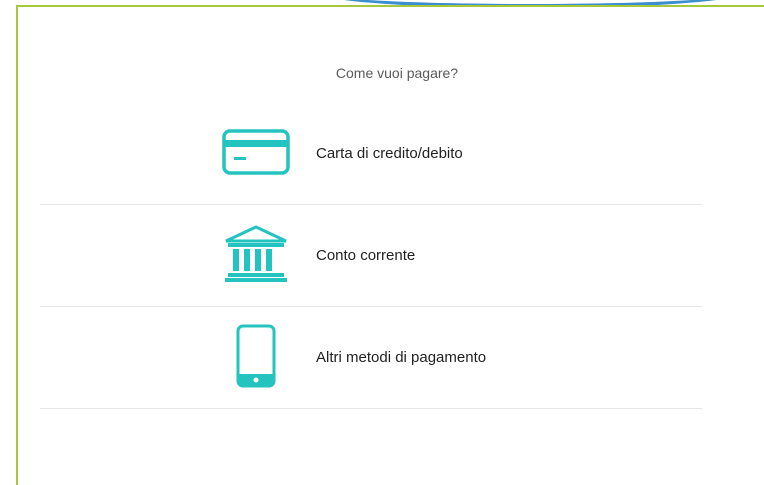 This screenshot has height=485, width=764. Describe the element at coordinates (397, 73) in the screenshot. I see `payment-prompt: Come vuoi pagare?` at that location.